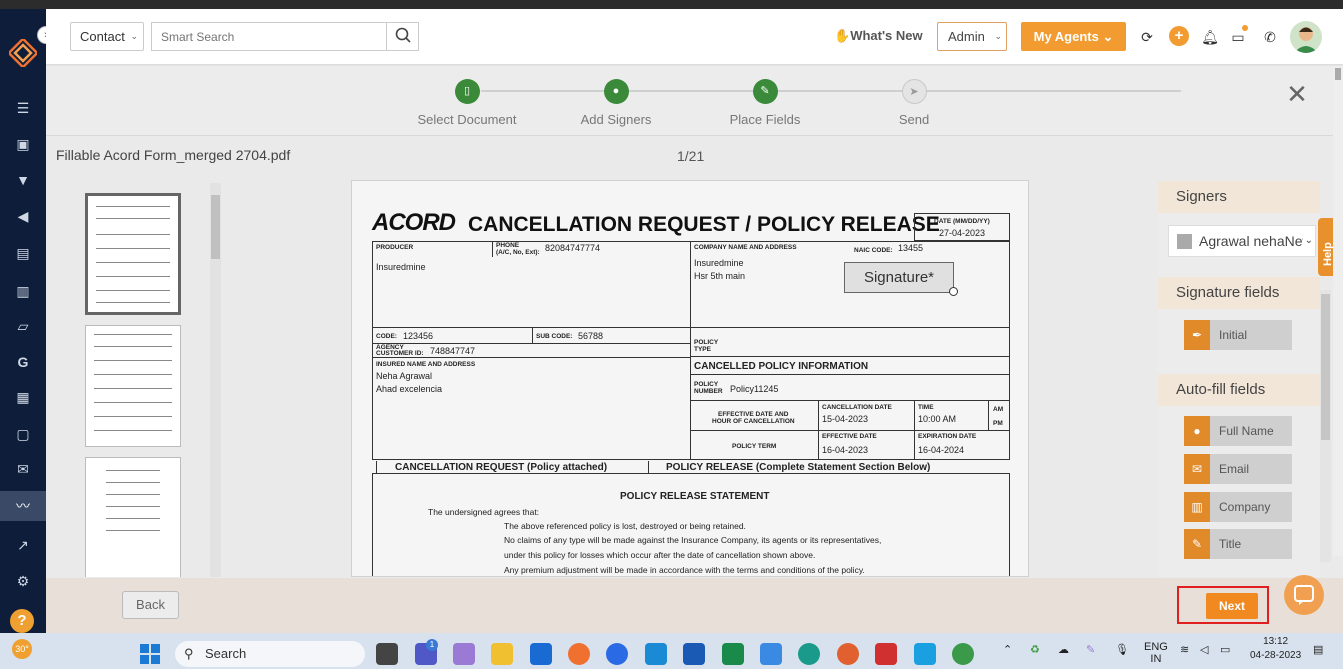 The width and height of the screenshot is (1343, 669). What do you see at coordinates (878, 36) in the screenshot?
I see `whats-new-link: ✋What's New` at bounding box center [878, 36].